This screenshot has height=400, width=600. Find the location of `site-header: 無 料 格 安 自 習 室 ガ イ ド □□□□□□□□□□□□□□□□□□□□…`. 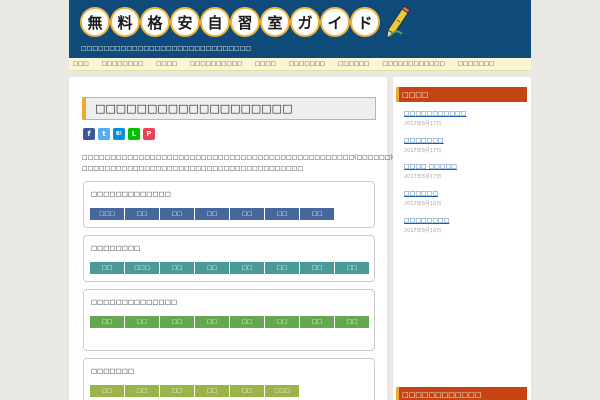

site-header: 無 料 格 安 自 習 室 ガ イ ド □□□□□□□□□□□□□□□□□□□□… is located at coordinates (300, 29).